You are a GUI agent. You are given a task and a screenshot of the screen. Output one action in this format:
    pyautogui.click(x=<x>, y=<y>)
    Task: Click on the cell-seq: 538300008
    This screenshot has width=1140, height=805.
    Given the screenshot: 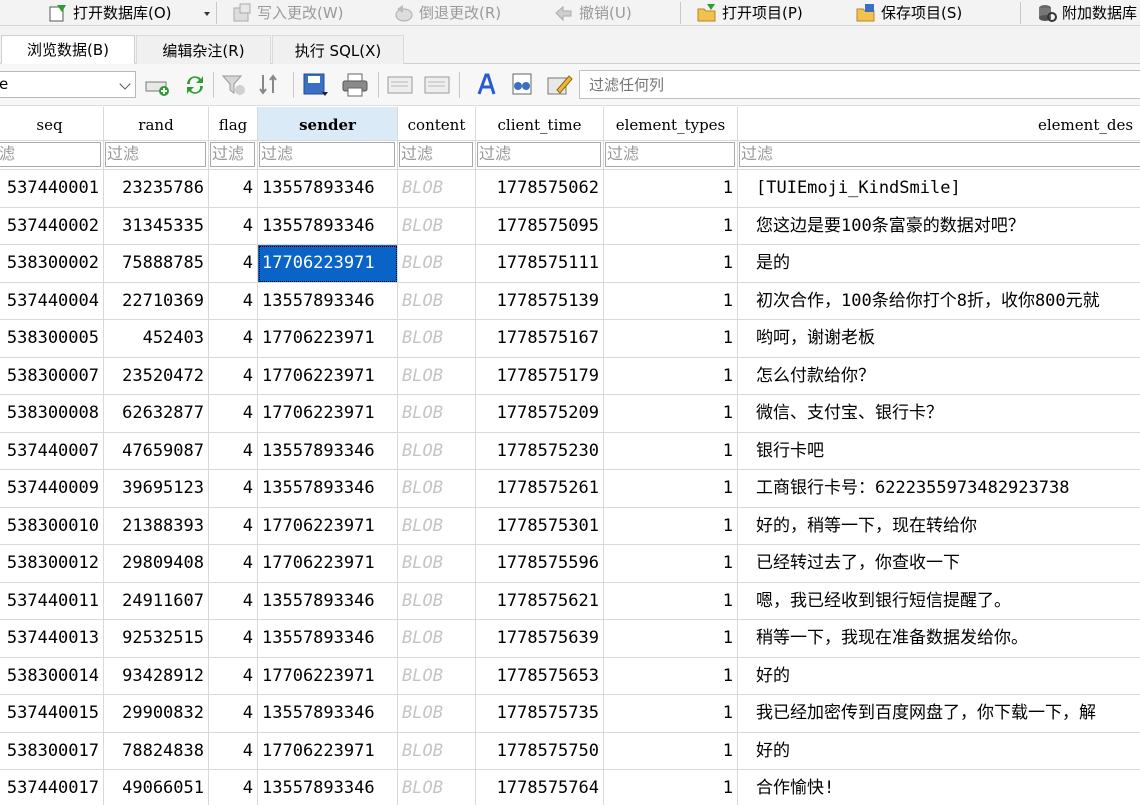 What is the action you would take?
    pyautogui.click(x=52, y=414)
    